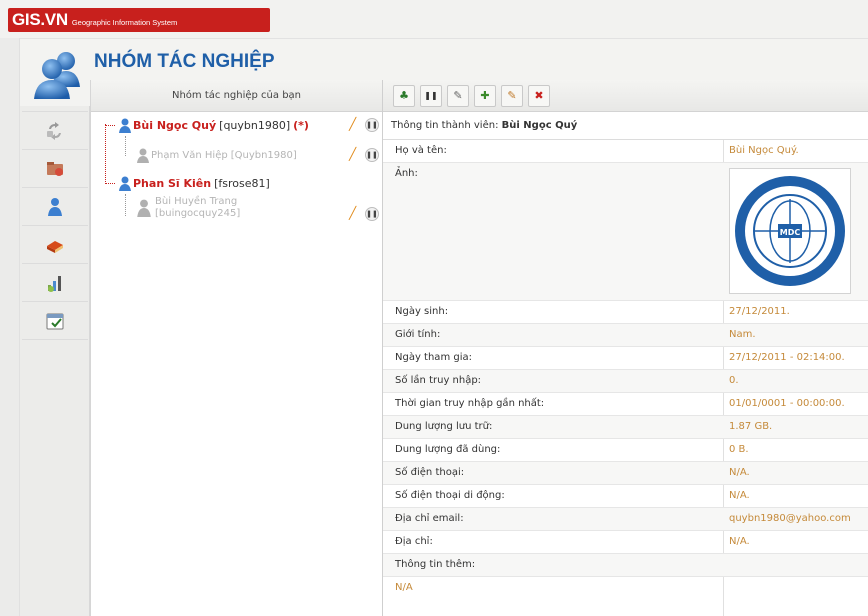  I want to click on detail-row: N/A, so click(625, 588).